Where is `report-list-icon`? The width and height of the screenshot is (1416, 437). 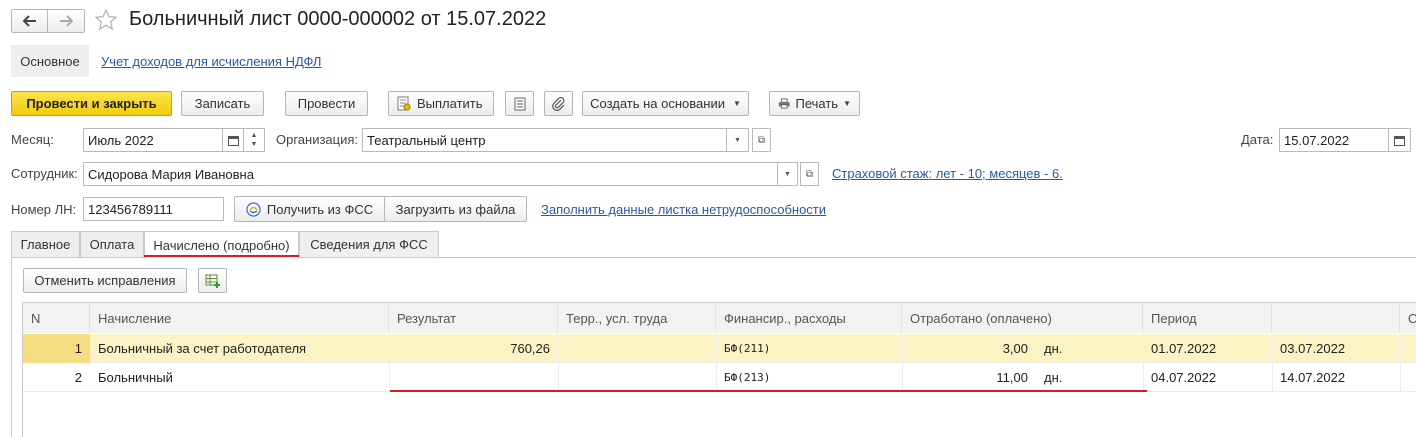
report-list-icon is located at coordinates (519, 103).